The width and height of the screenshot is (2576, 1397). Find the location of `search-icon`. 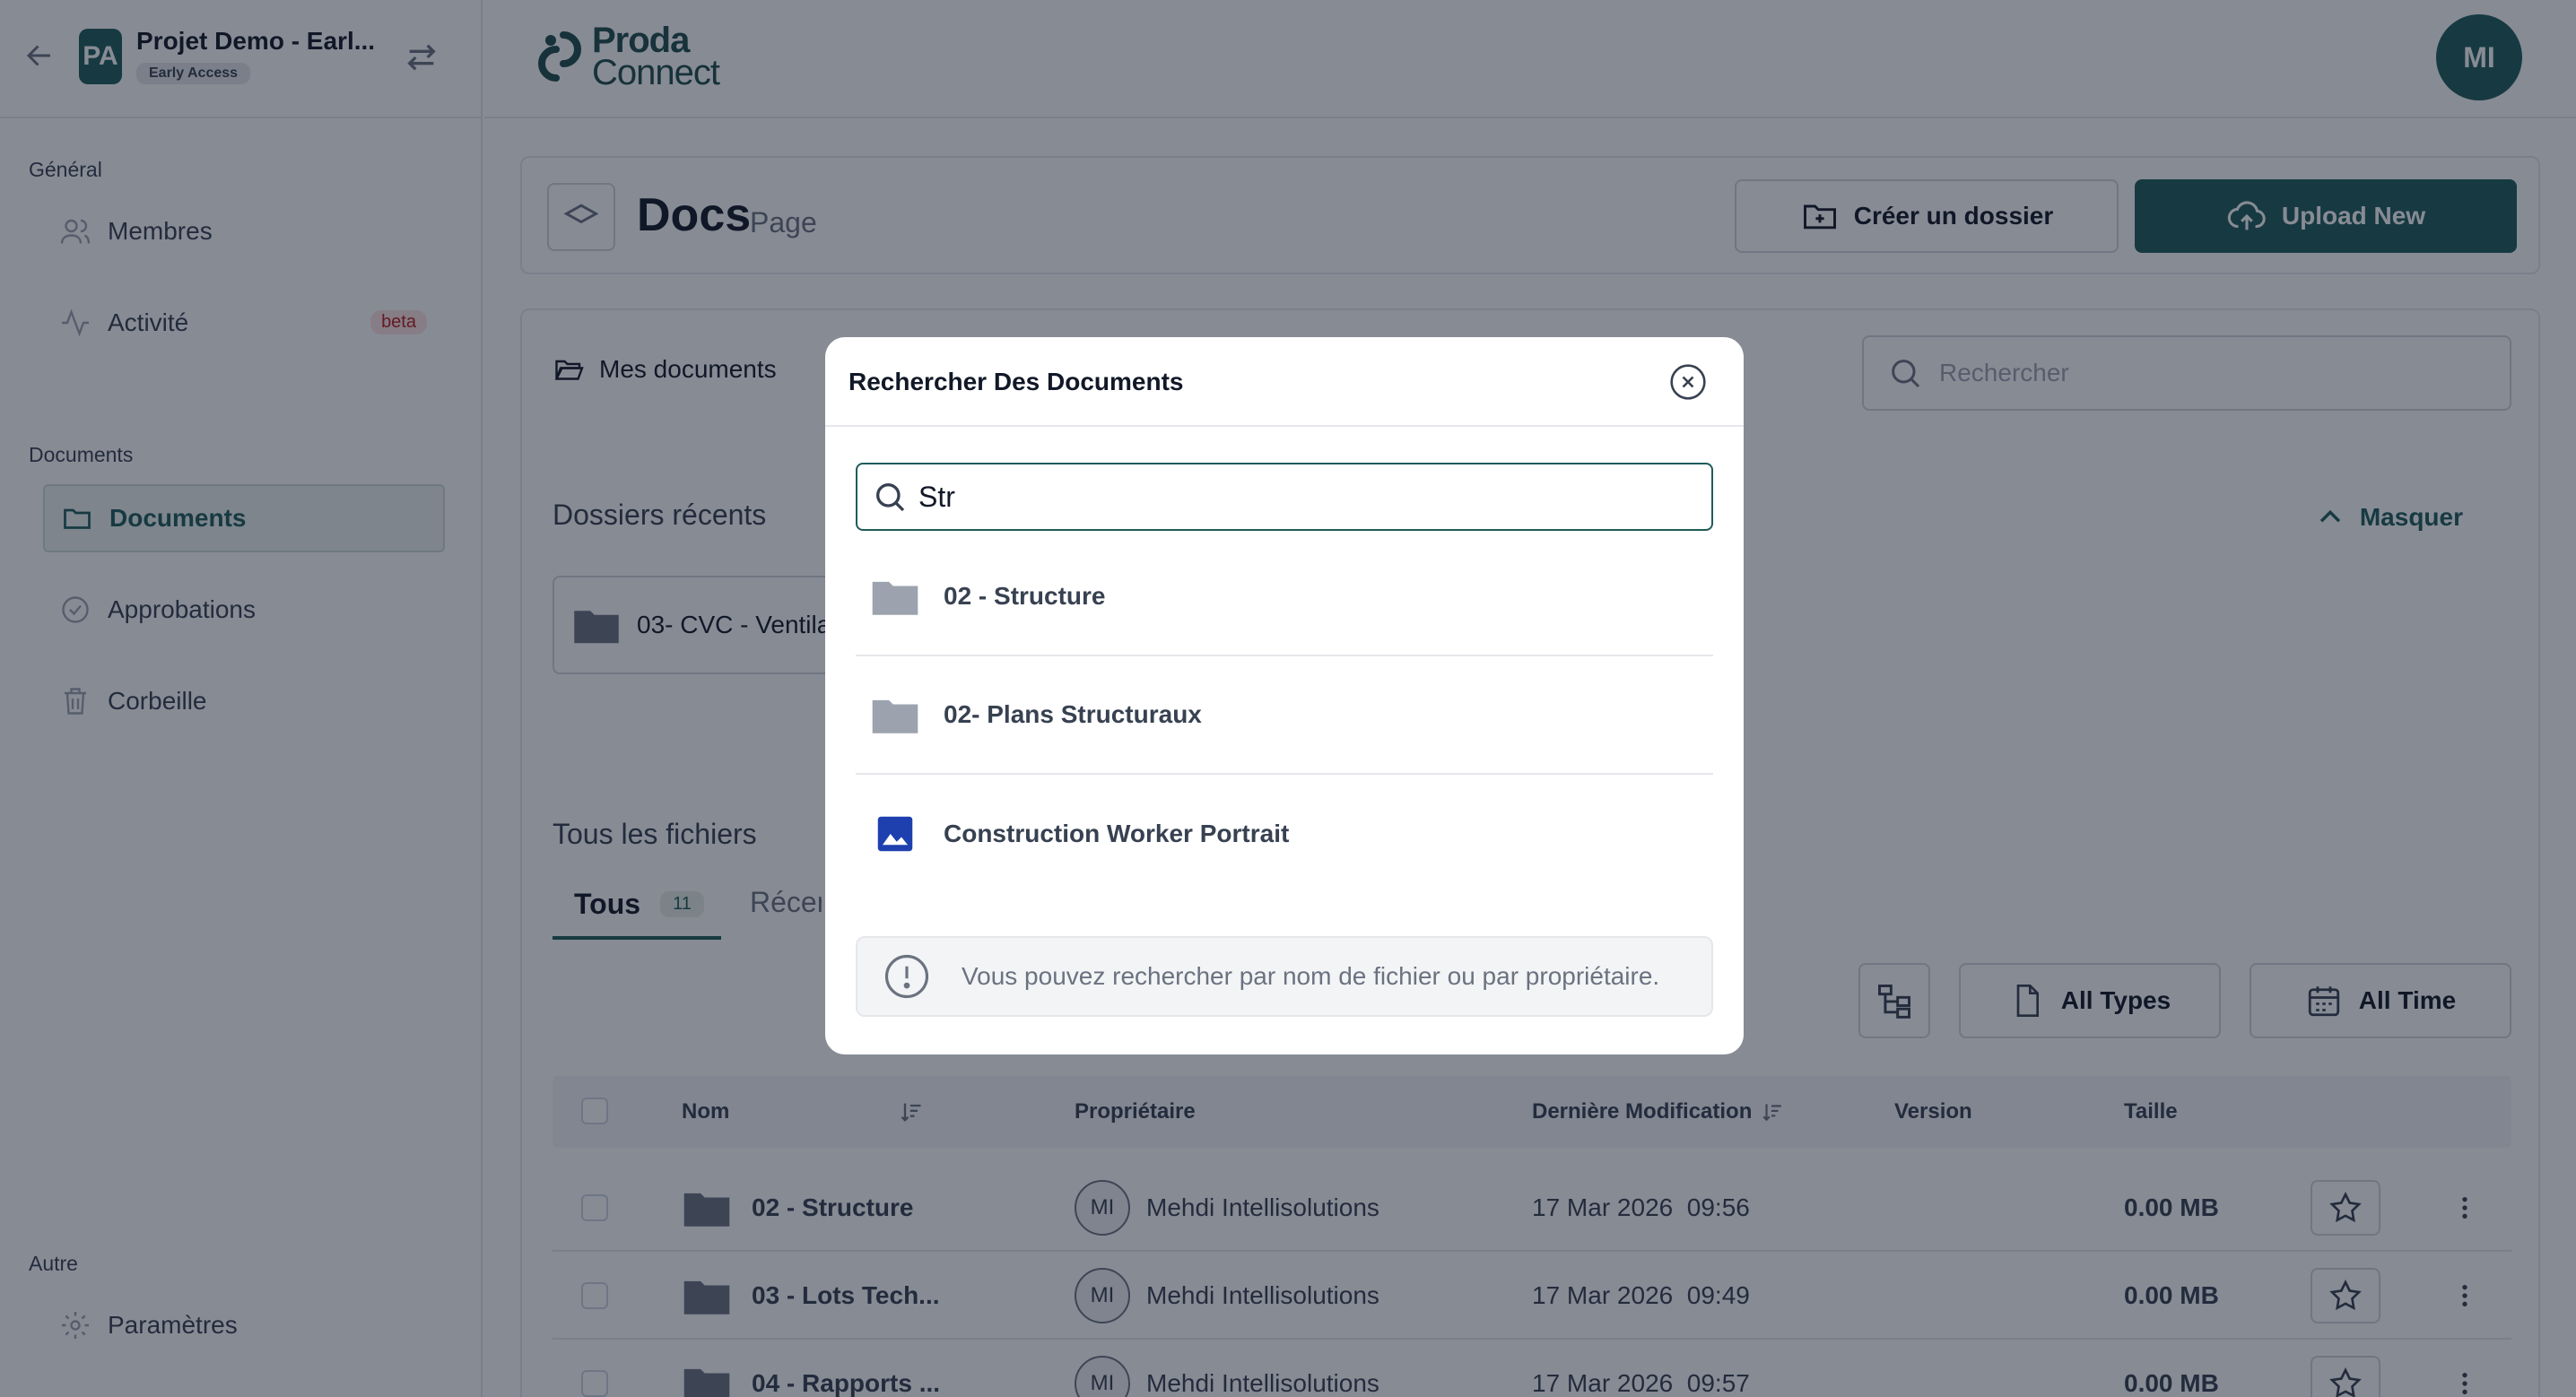

search-icon is located at coordinates (890, 497).